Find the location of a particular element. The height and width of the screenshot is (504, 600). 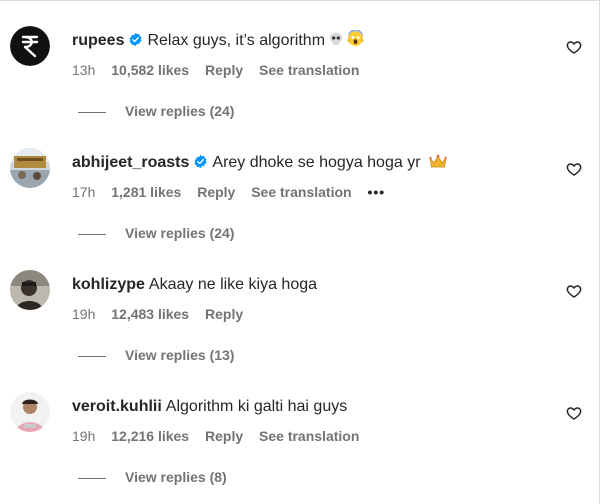

likes-count: 12,216 likes is located at coordinates (150, 436).